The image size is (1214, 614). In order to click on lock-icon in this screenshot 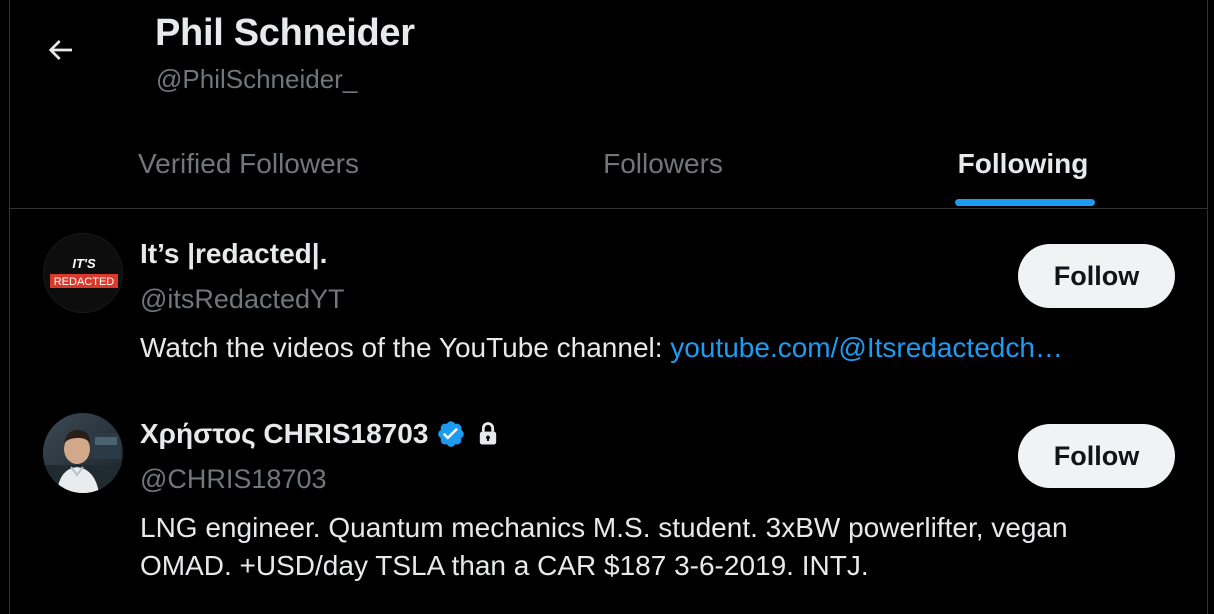, I will do `click(488, 434)`.